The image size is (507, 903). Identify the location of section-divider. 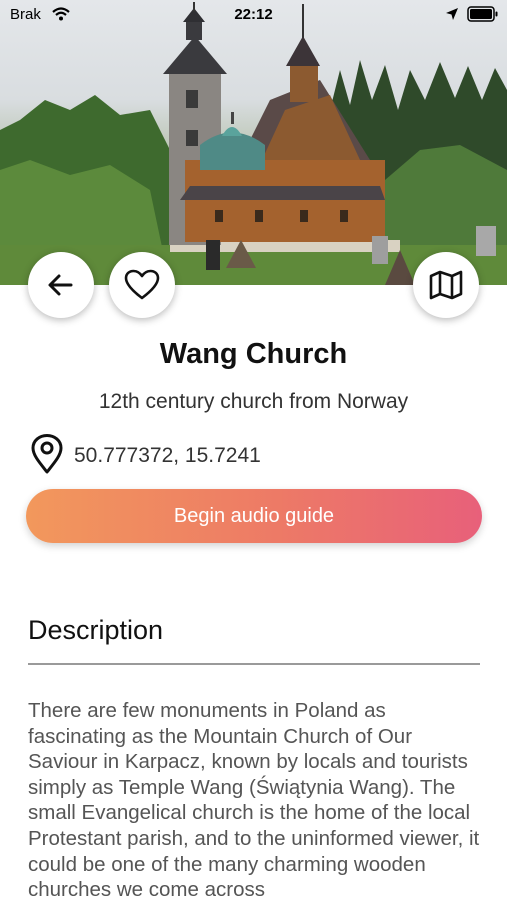
(254, 664).